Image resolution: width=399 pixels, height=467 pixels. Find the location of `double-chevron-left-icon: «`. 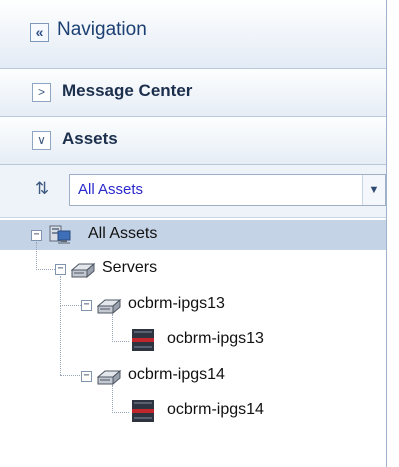

double-chevron-left-icon: « is located at coordinates (39, 32).